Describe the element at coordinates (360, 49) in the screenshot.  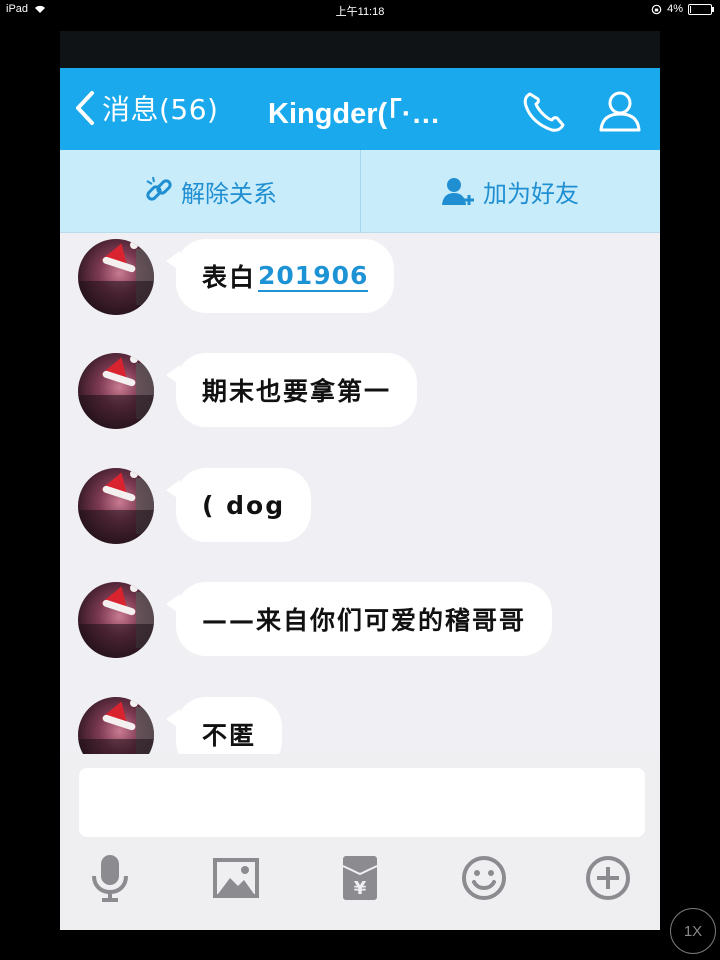
I see `phone-status-bar` at that location.